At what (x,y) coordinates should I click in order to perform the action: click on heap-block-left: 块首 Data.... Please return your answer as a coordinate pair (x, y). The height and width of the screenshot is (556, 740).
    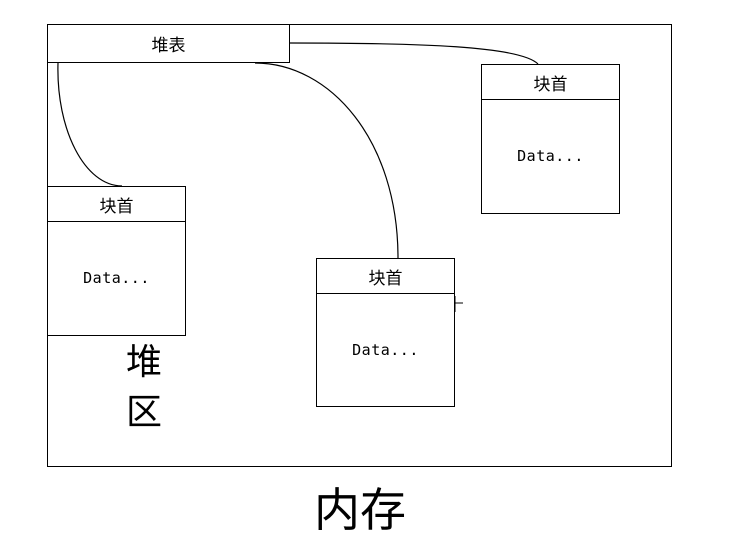
    Looking at the image, I should click on (116, 261).